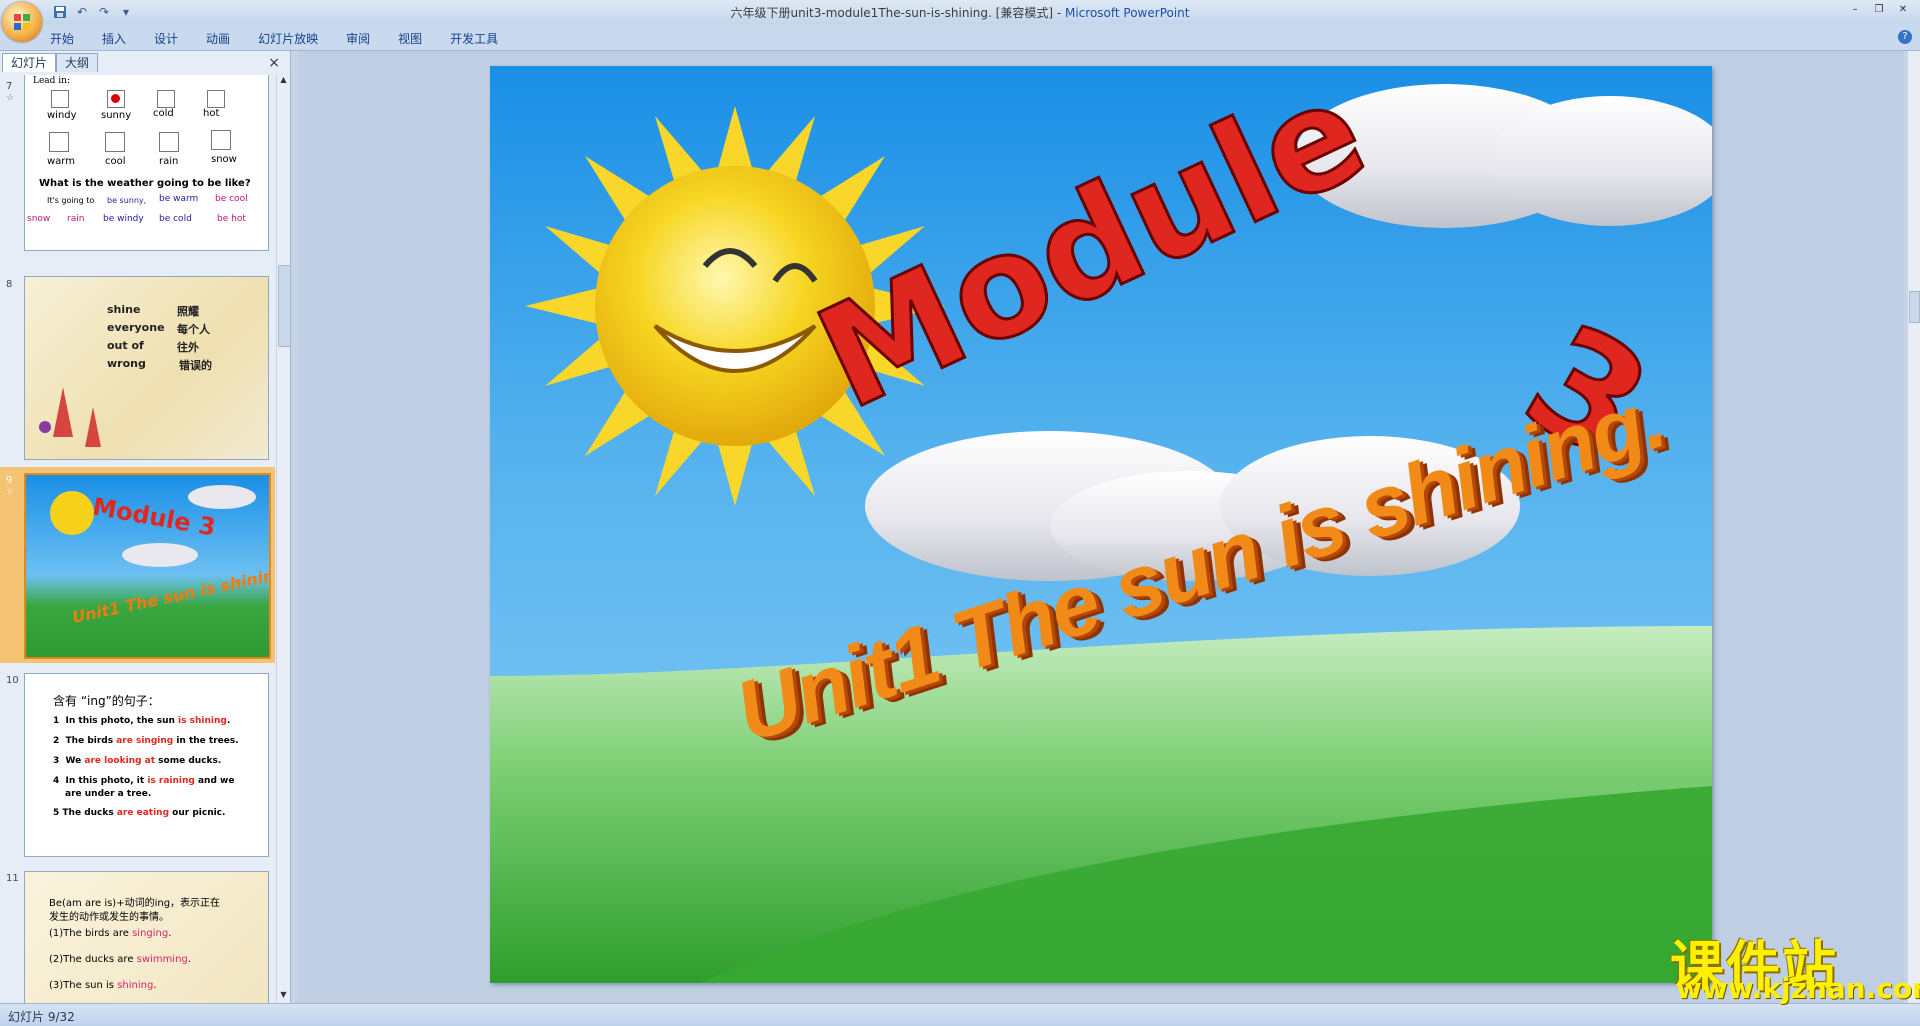 The image size is (1920, 1026). Describe the element at coordinates (216, 99) in the screenshot. I see `hot-icon` at that location.